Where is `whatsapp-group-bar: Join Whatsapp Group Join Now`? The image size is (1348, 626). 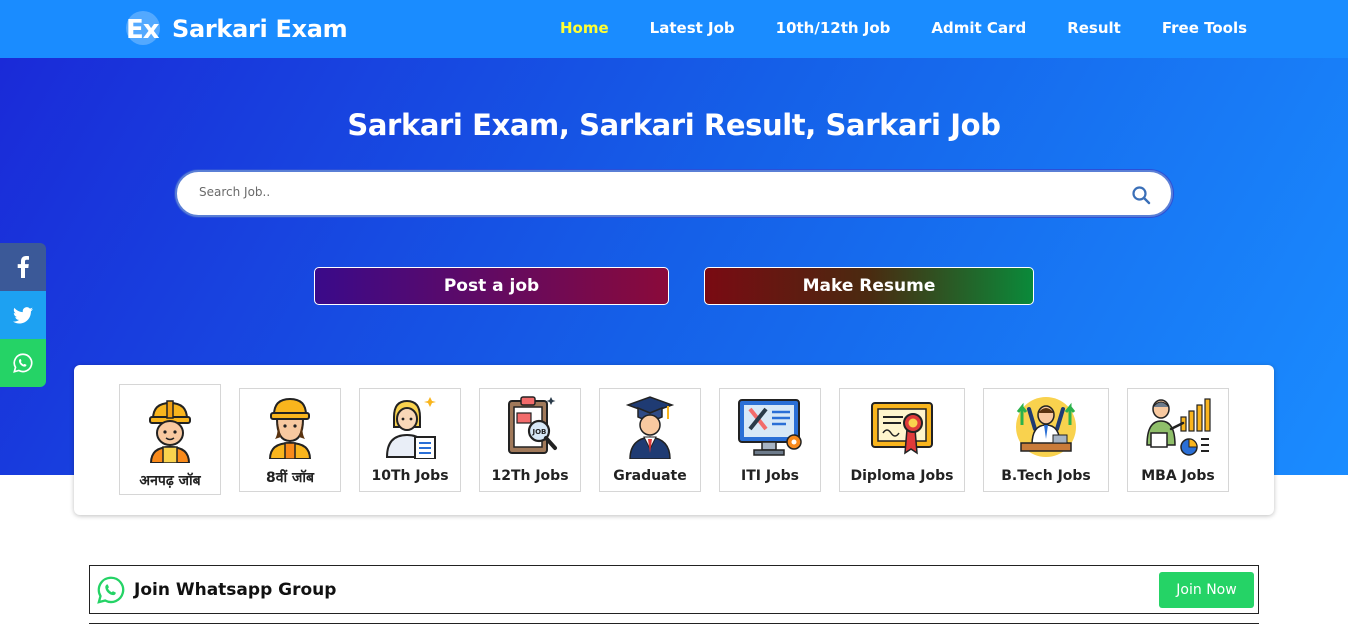 whatsapp-group-bar: Join Whatsapp Group Join Now is located at coordinates (674, 589).